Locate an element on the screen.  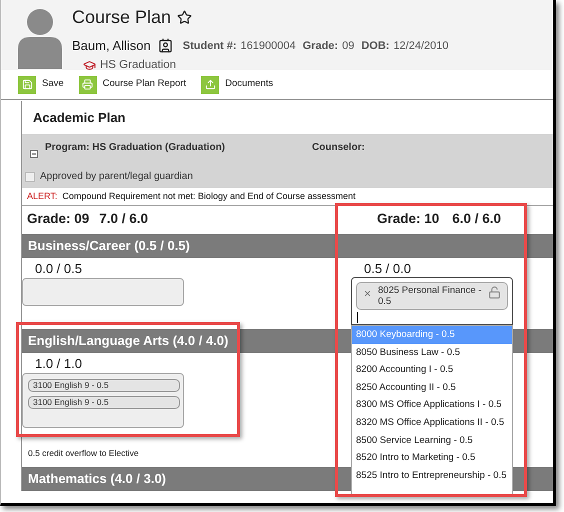
dropdown-option: 8525 Intro to Entrepreneurship - 0.5 is located at coordinates (432, 475).